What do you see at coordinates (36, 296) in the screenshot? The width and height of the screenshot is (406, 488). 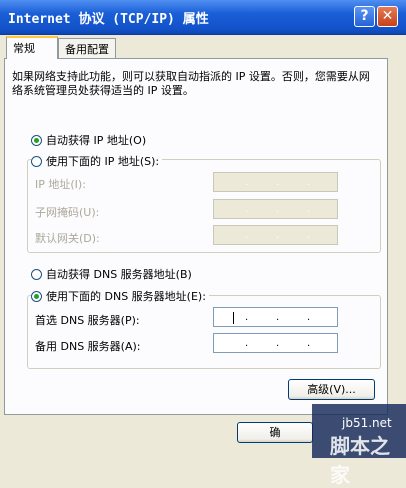 I see `radio-manual-dns-indicator` at bounding box center [36, 296].